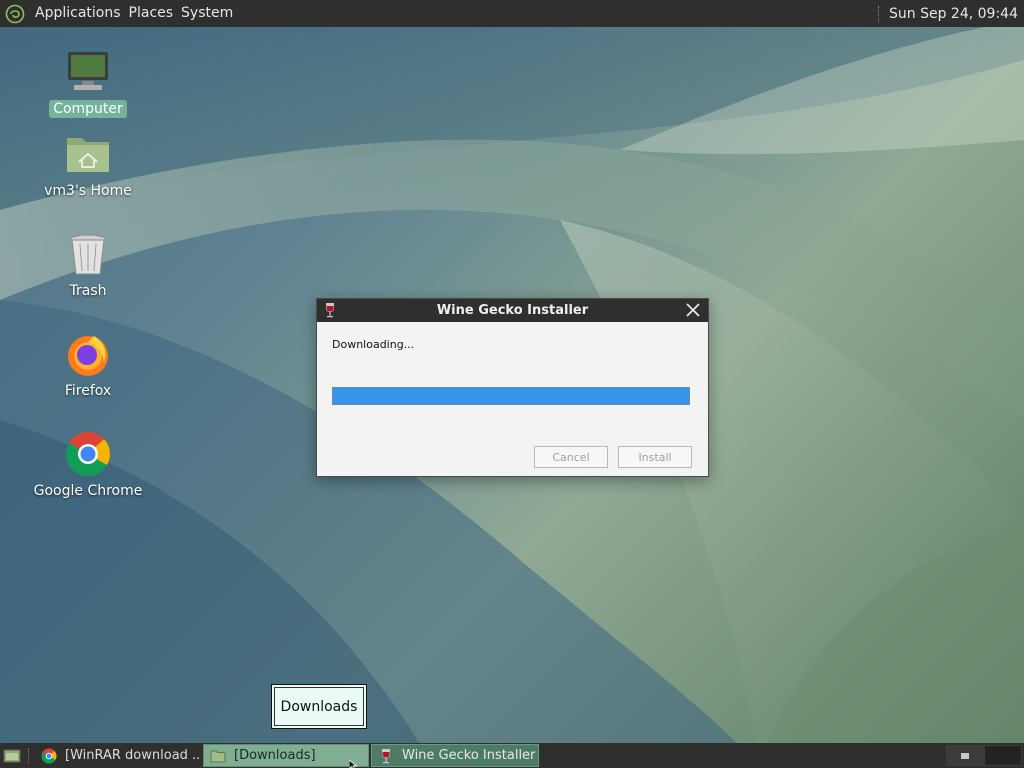 Image resolution: width=1024 pixels, height=768 pixels. What do you see at coordinates (88, 491) in the screenshot?
I see `desktop-icon-label: Google Chrome` at bounding box center [88, 491].